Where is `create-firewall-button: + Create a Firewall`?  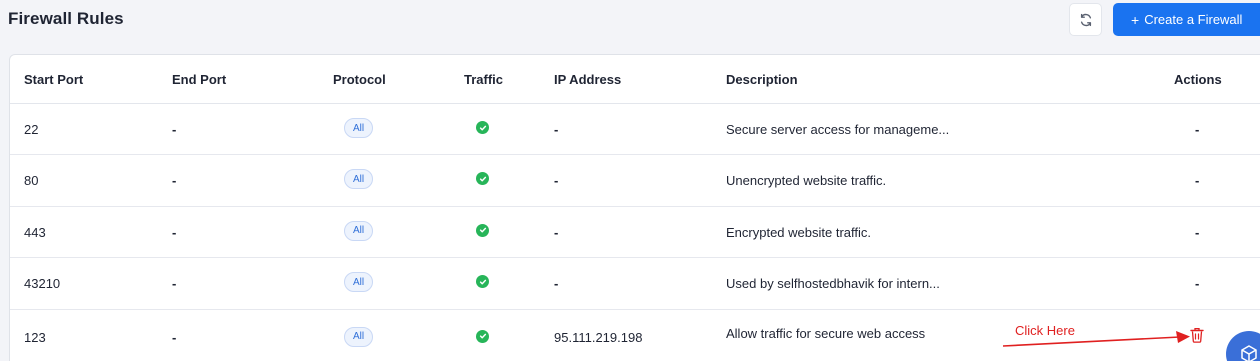
create-firewall-button: + Create a Firewall is located at coordinates (1186, 19).